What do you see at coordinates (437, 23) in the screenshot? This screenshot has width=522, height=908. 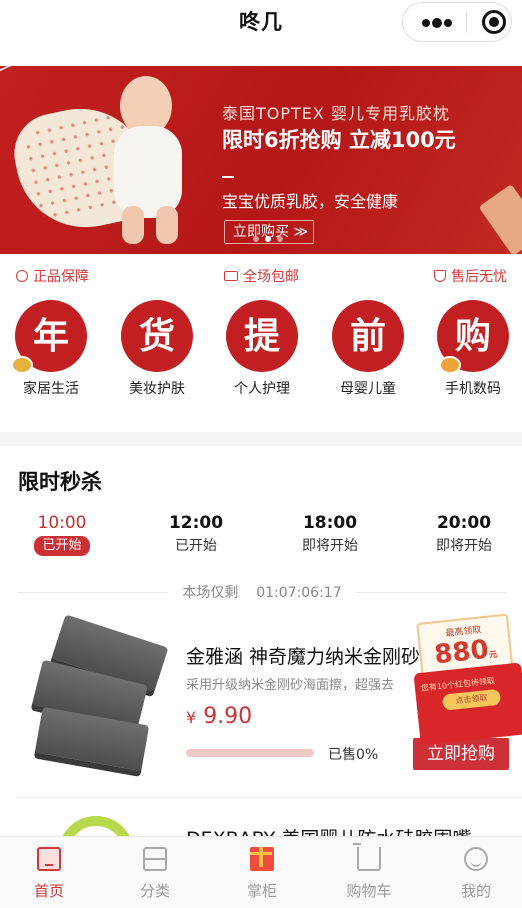 I see `more-icon` at bounding box center [437, 23].